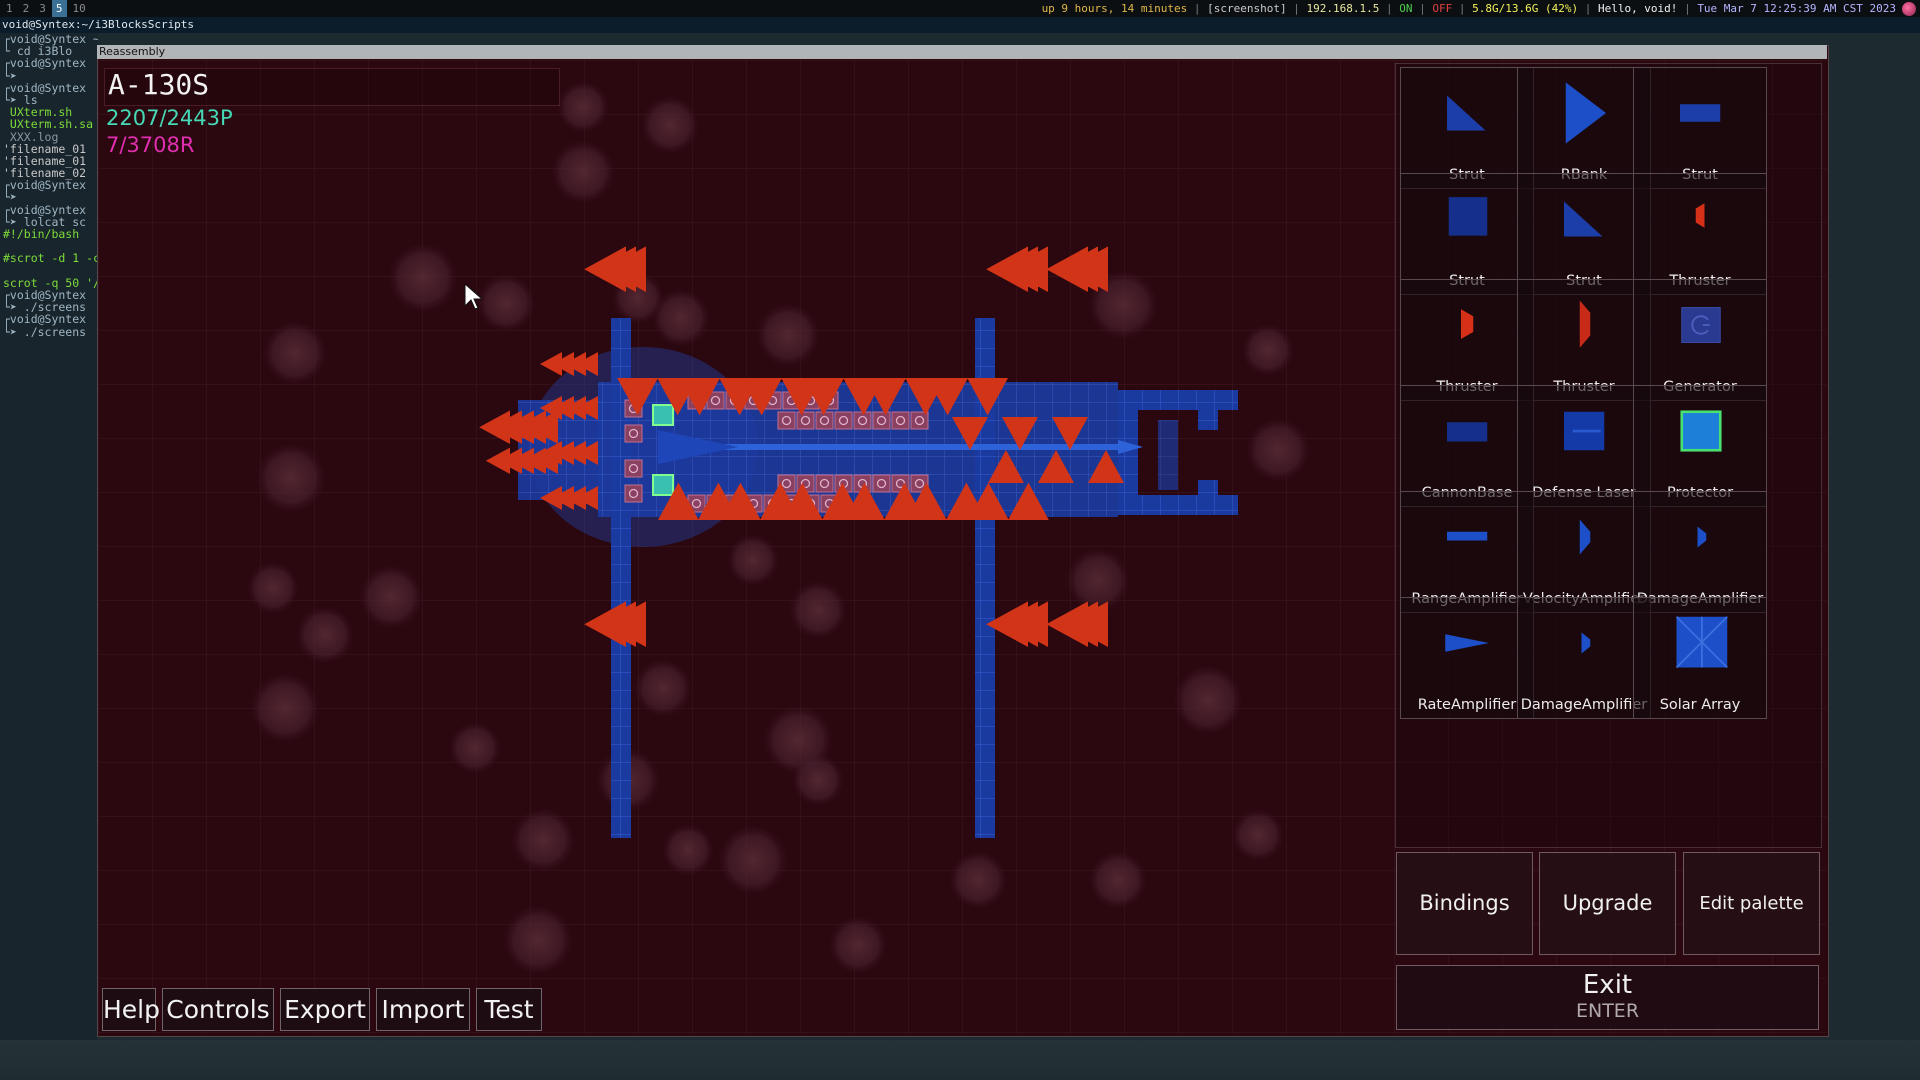 This screenshot has height=1080, width=1920. Describe the element at coordinates (59, 8) in the screenshot. I see `workspace-5: 5` at that location.